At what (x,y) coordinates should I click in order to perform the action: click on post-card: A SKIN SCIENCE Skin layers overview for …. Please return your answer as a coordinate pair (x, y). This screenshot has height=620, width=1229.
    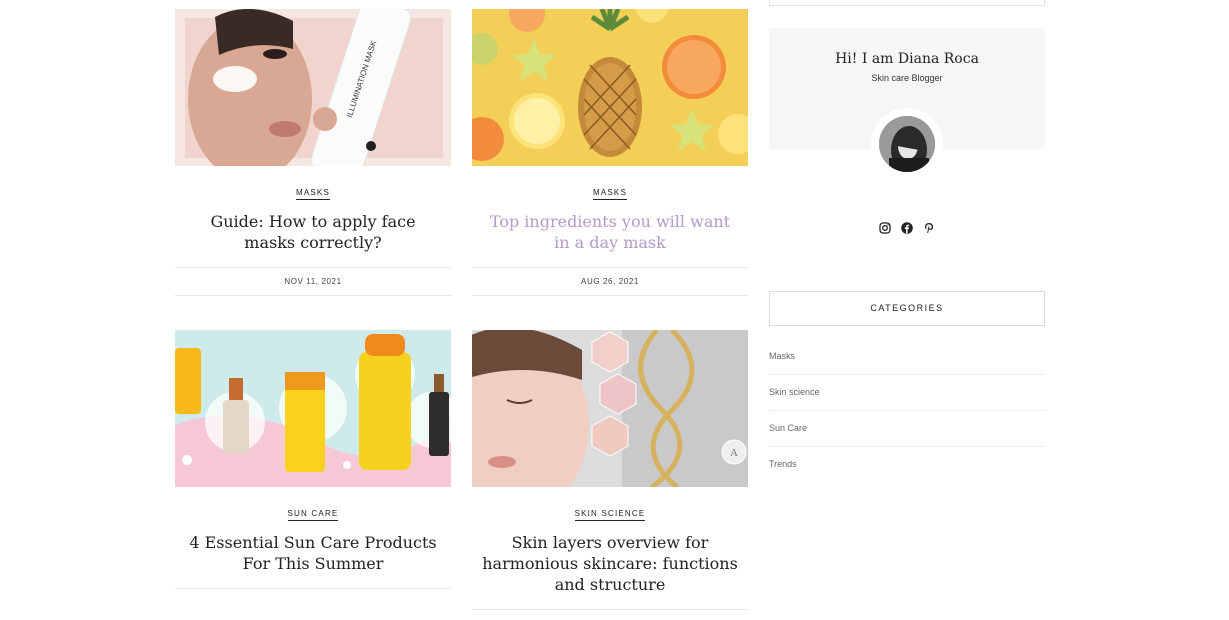
    Looking at the image, I should click on (610, 475).